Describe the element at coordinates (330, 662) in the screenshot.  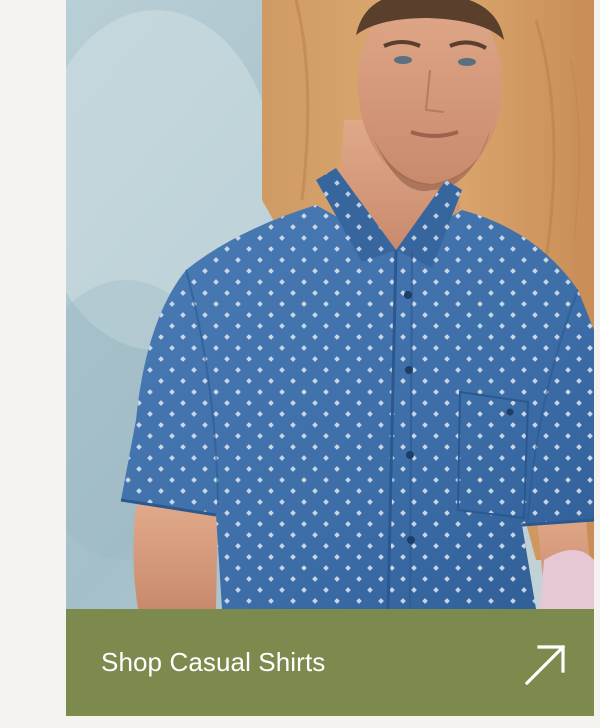
I see `shop-casual-shirts-button: Shop Casual Shirts` at that location.